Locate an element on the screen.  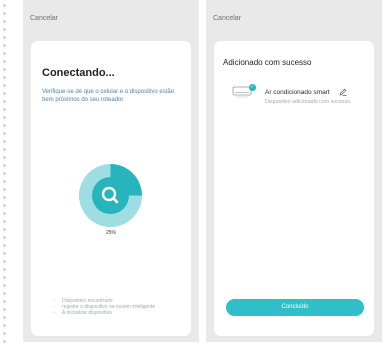
search-icon is located at coordinates (110, 195).